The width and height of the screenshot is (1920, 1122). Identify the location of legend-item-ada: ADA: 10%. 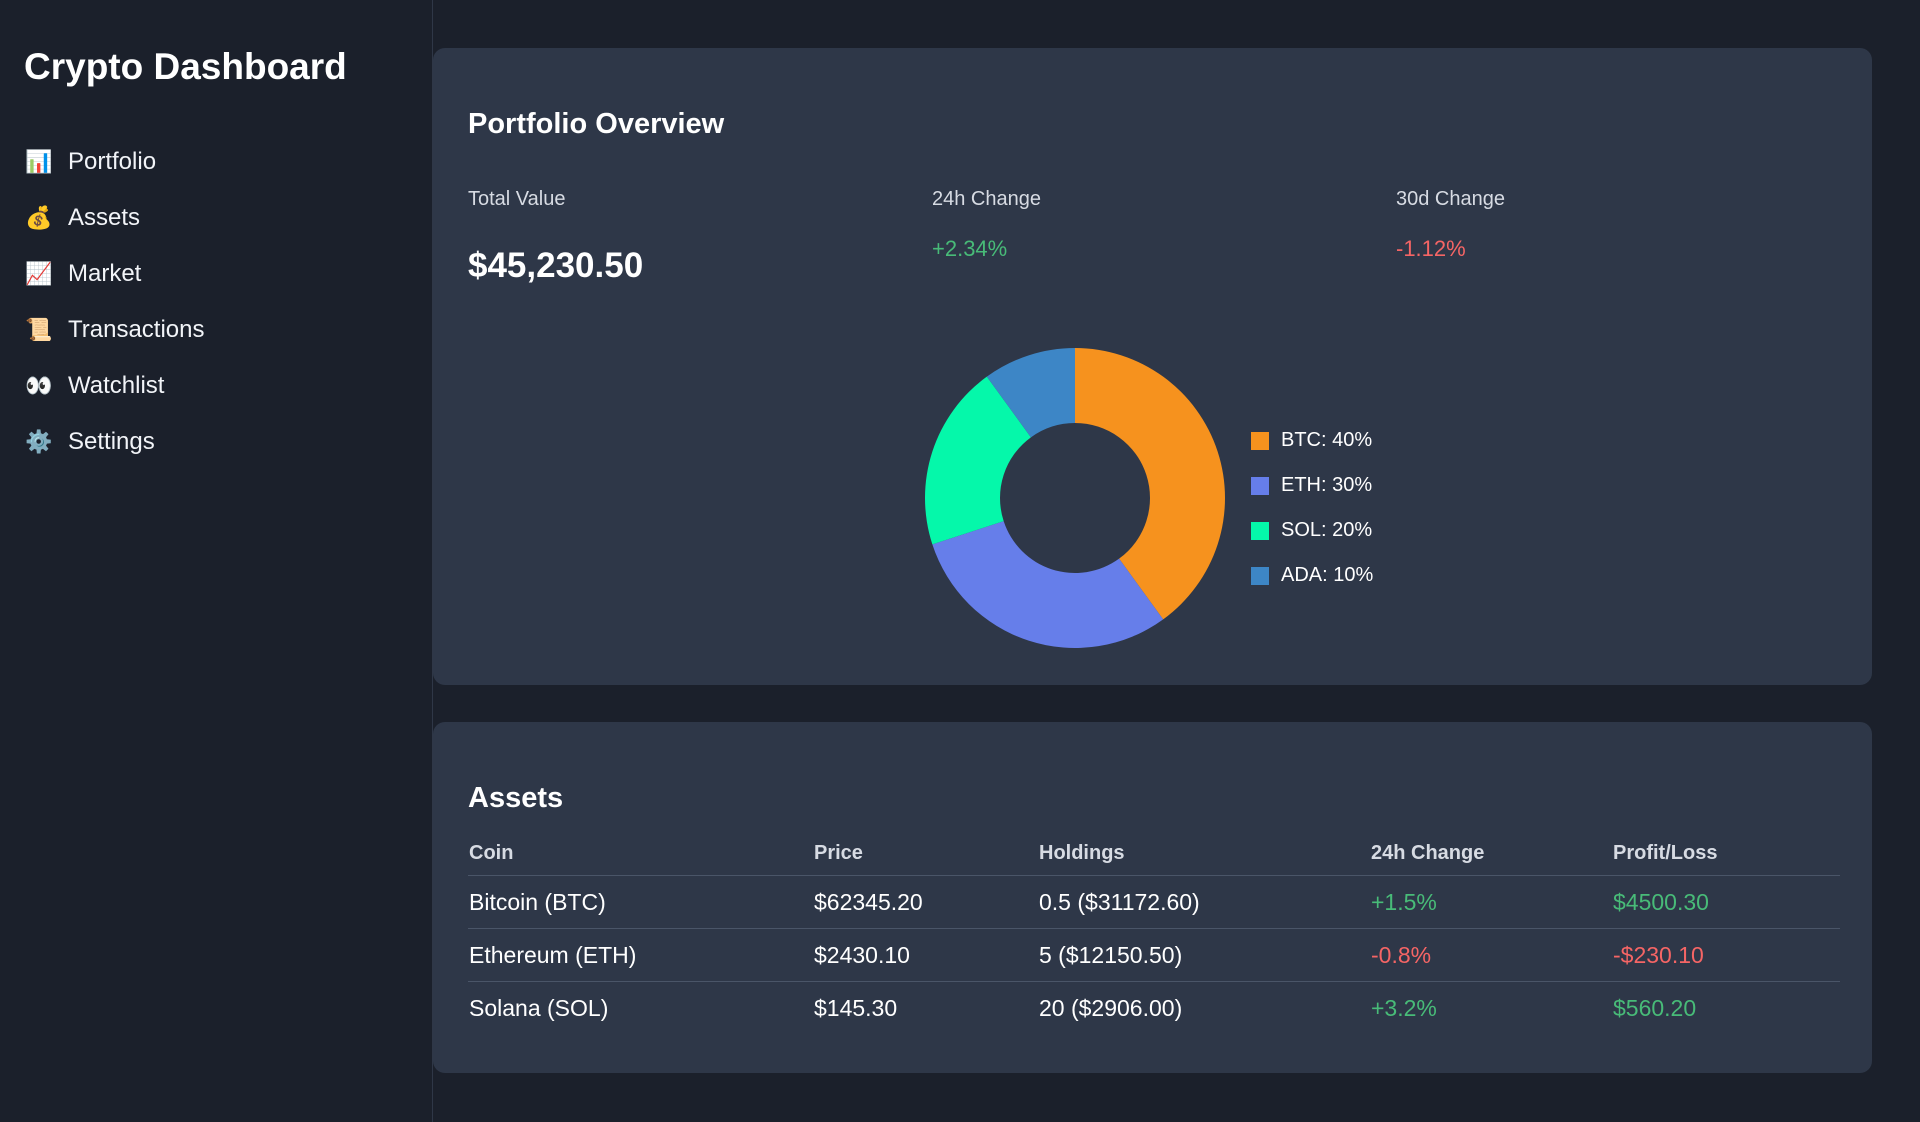
(1312, 575).